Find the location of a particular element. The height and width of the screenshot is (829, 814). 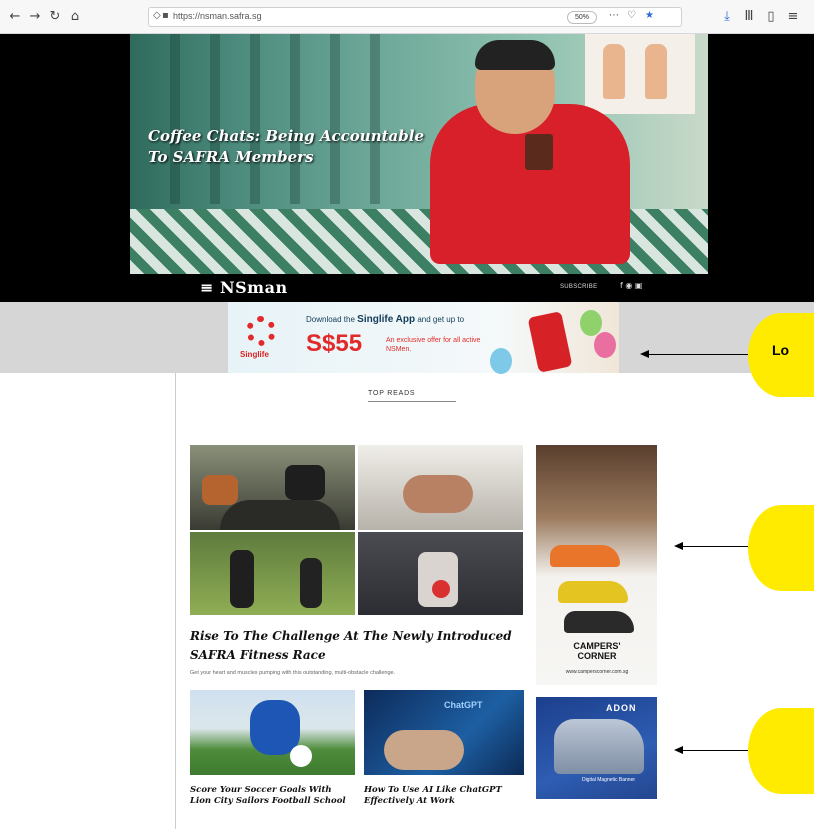

section-title: TOP READS is located at coordinates (392, 393).